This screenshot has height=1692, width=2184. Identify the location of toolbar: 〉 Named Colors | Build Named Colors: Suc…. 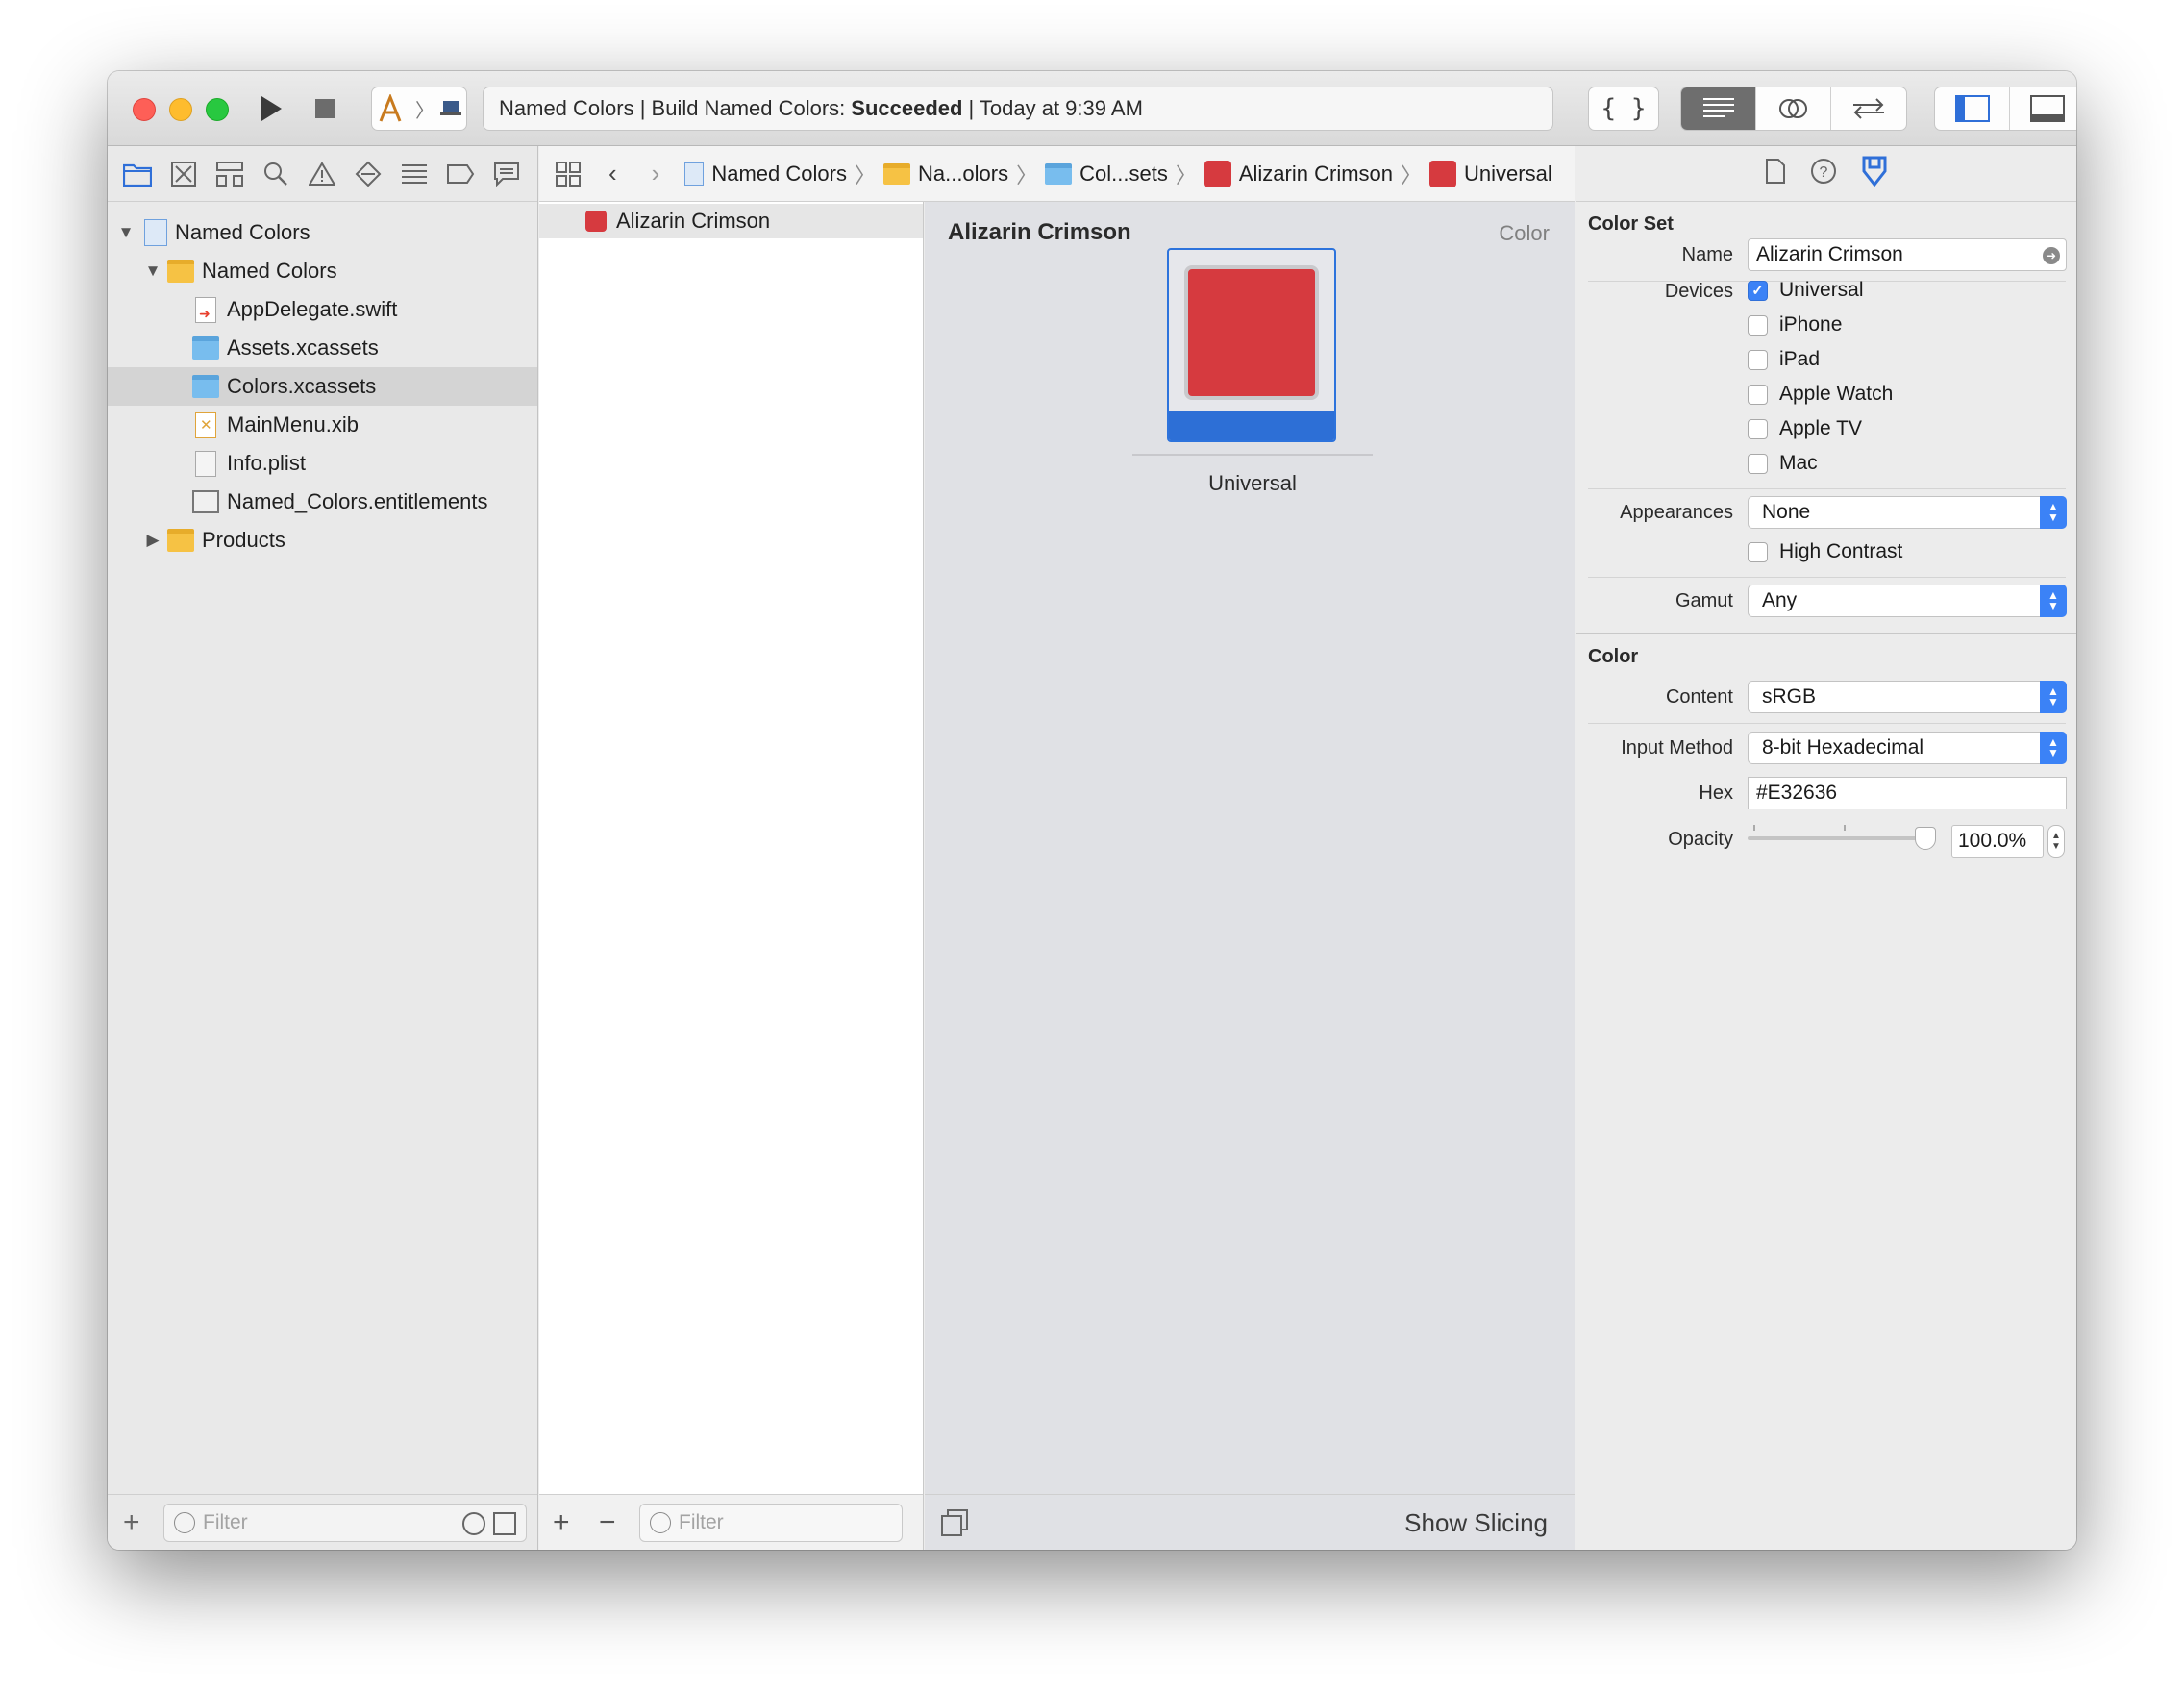
(1092, 108).